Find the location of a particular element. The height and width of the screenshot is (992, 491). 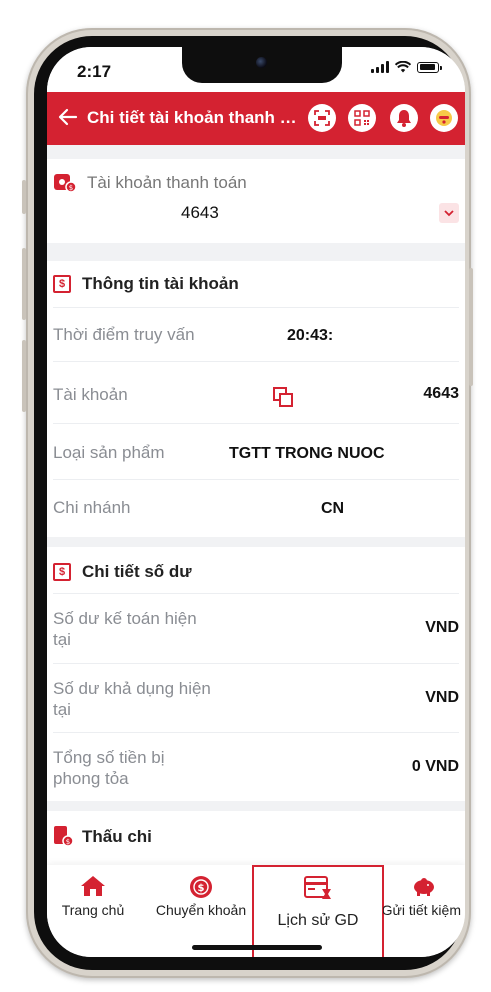

side-button-power is located at coordinates (471, 327).